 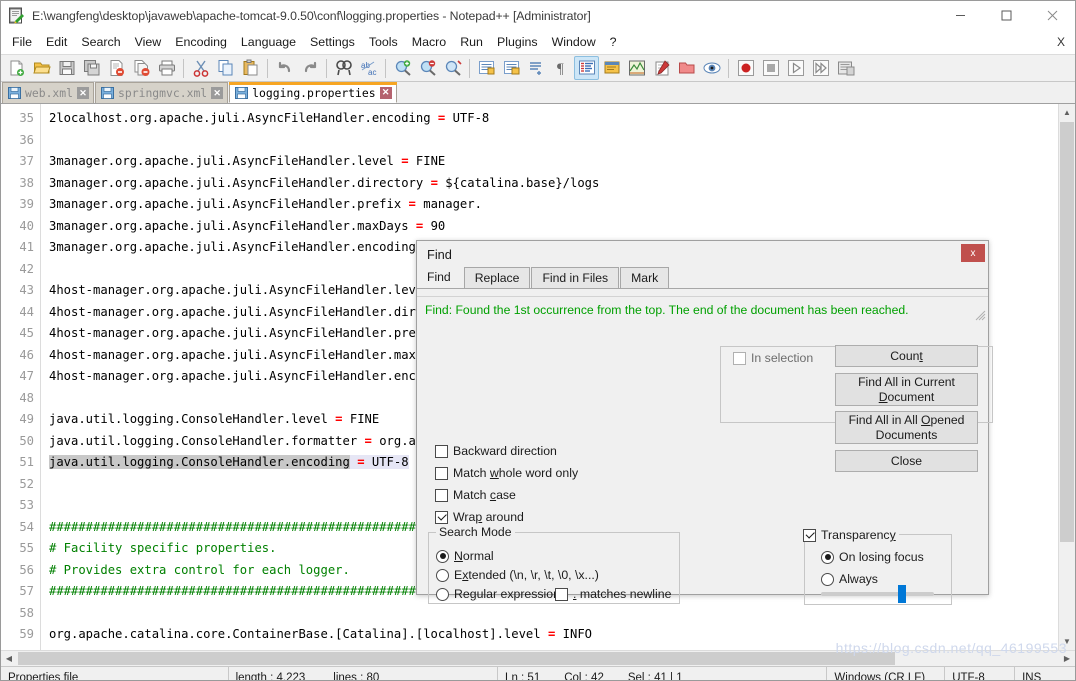 I want to click on indent-guide-icon, so click(x=536, y=68).